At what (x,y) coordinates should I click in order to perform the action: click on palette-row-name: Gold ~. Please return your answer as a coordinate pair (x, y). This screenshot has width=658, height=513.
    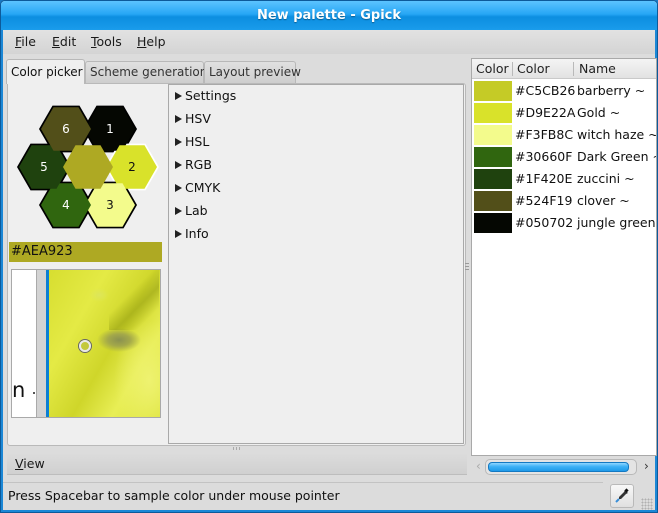
    Looking at the image, I should click on (599, 112).